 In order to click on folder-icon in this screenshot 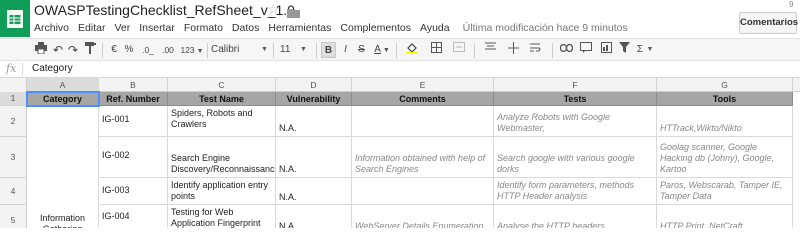, I will do `click(293, 14)`.